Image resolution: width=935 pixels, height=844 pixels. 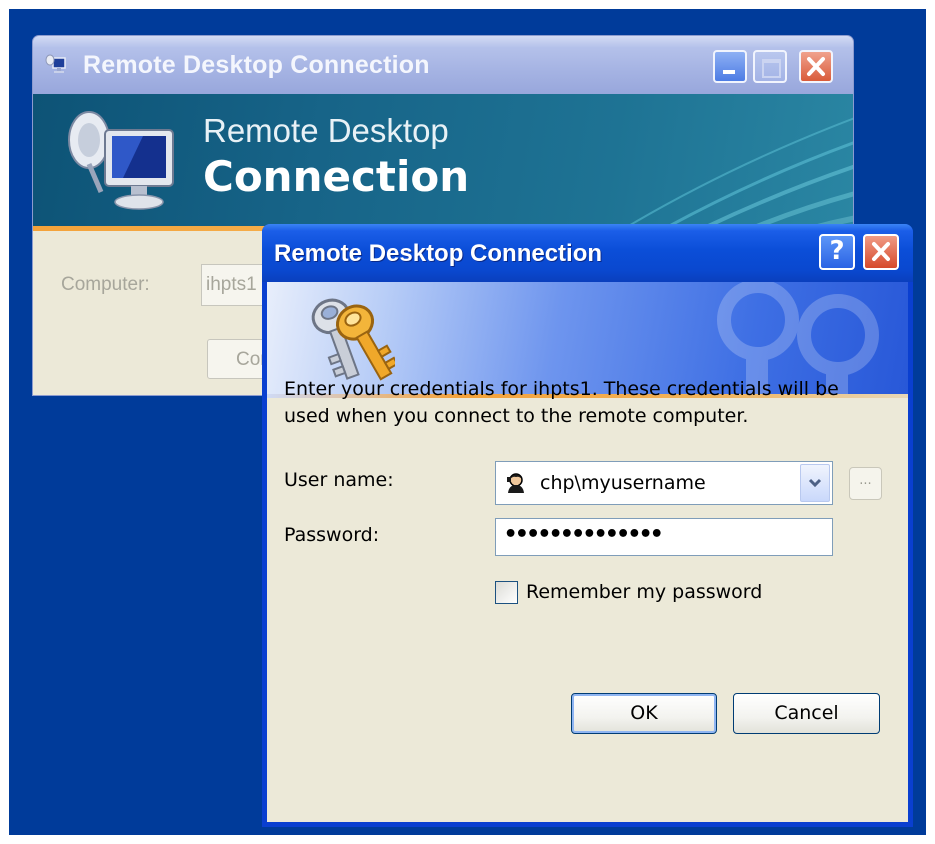 I want to click on background-window-titlebar: Remote Desktop Connection, so click(x=443, y=65).